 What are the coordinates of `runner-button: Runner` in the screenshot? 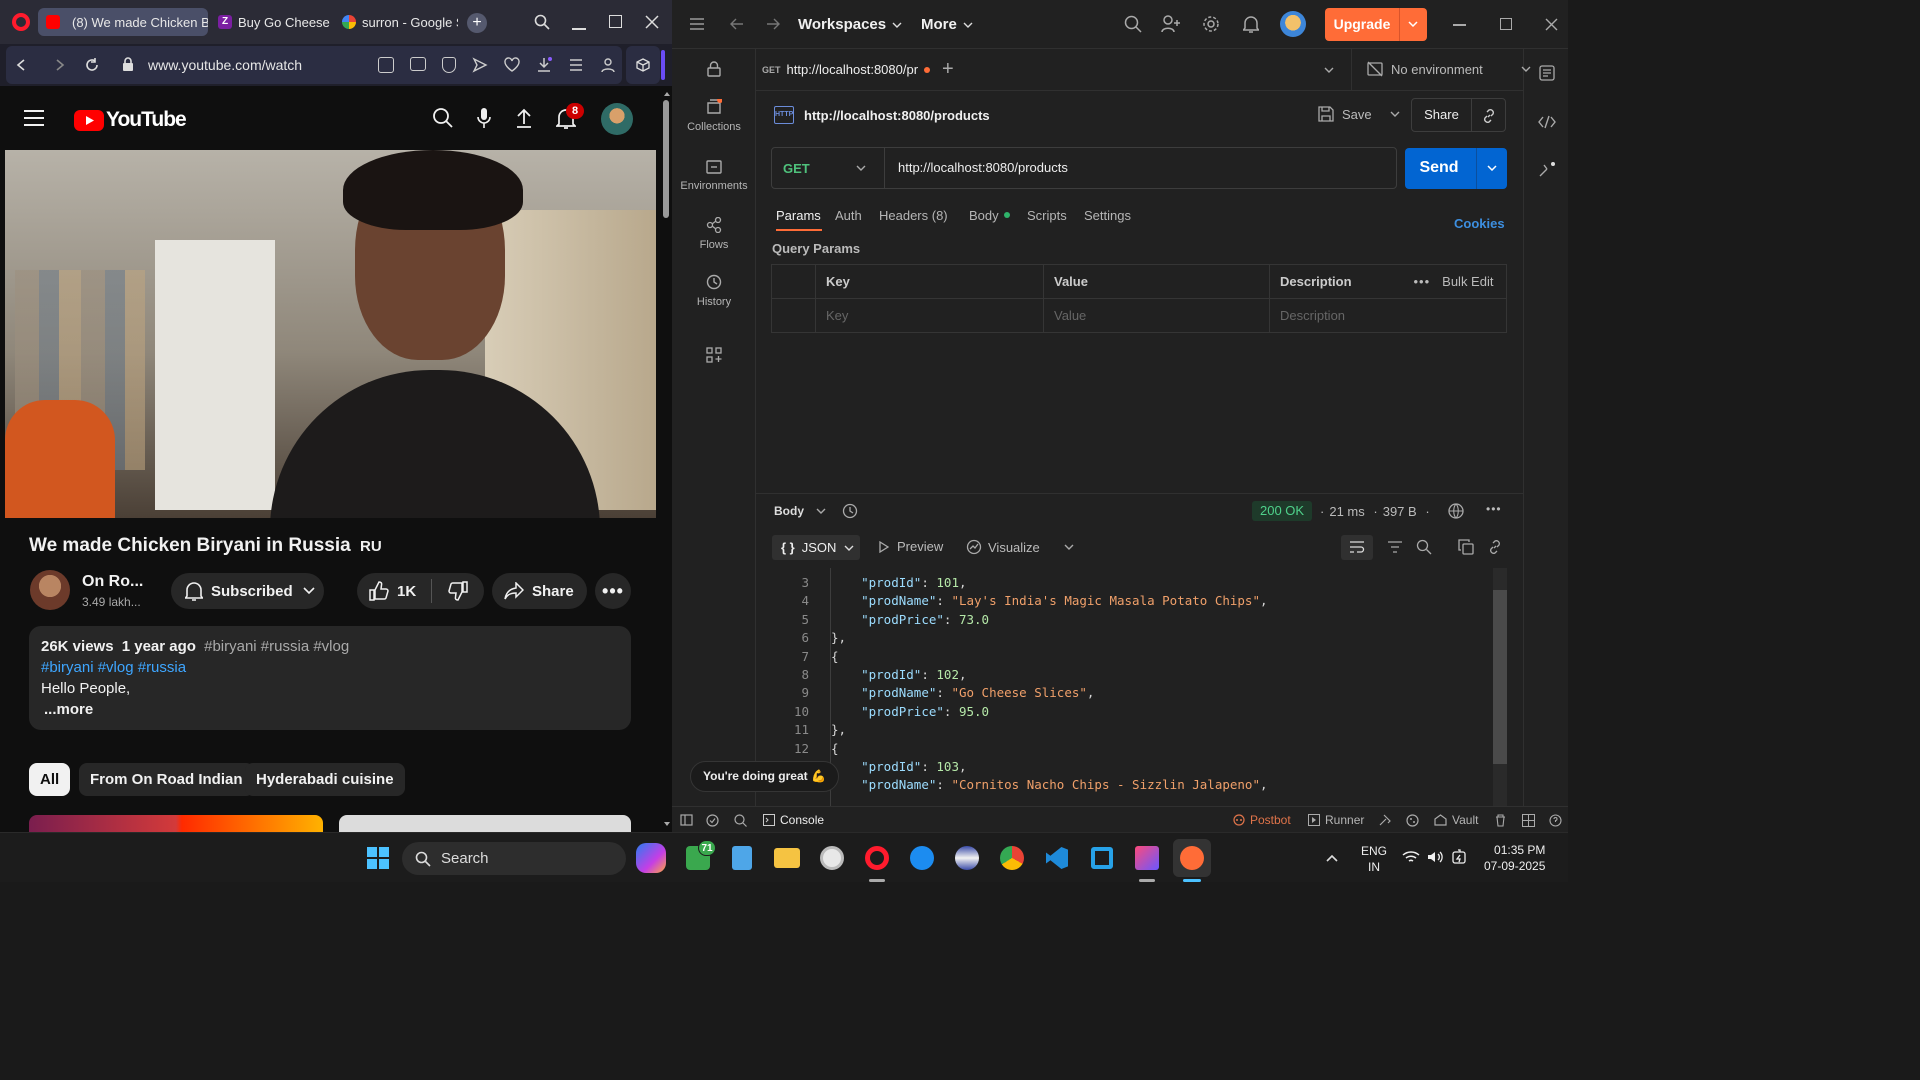 It's located at (1336, 820).